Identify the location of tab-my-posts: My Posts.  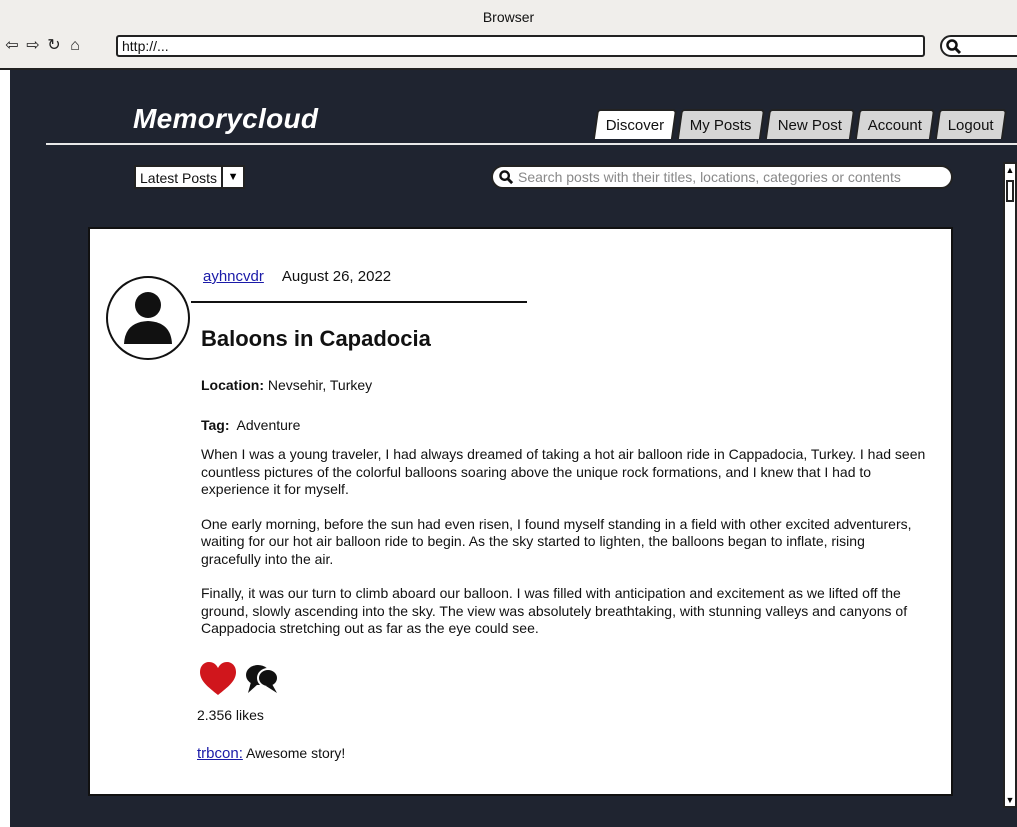
(721, 124).